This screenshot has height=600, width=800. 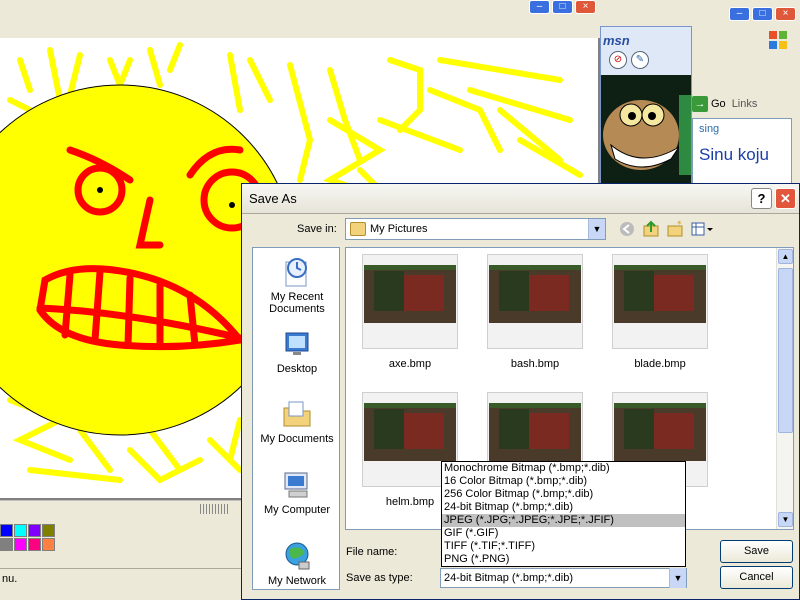 I want to click on desktop-icon, so click(x=297, y=343).